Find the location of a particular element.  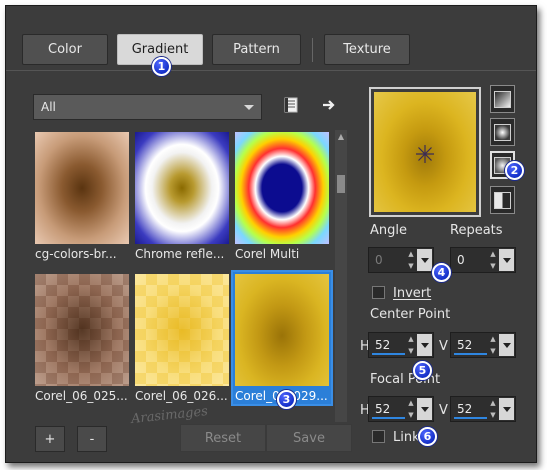

focal-h-dropdown is located at coordinates (424, 409).